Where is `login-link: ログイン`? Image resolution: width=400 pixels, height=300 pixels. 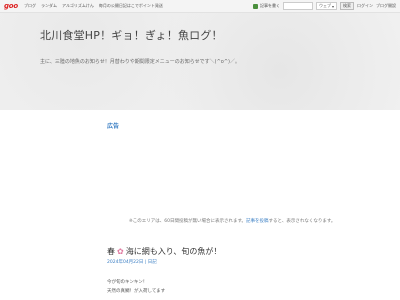 login-link: ログイン is located at coordinates (365, 6).